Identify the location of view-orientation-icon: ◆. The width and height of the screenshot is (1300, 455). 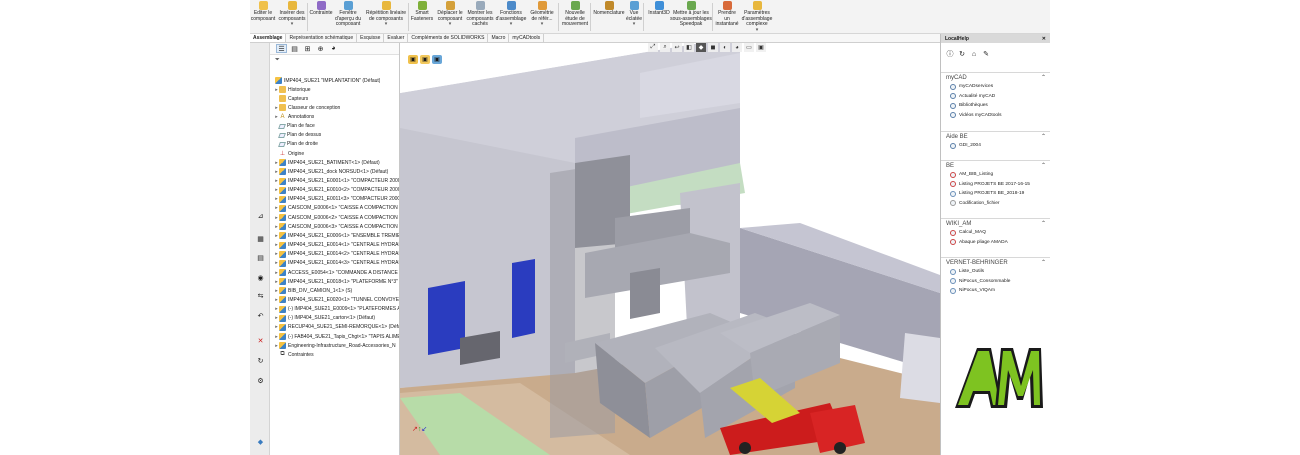
(701, 47).